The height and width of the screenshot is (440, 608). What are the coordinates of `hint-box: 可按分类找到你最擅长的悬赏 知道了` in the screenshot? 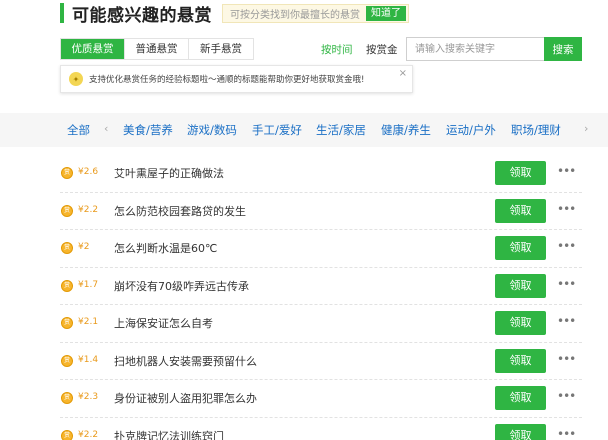 It's located at (315, 13).